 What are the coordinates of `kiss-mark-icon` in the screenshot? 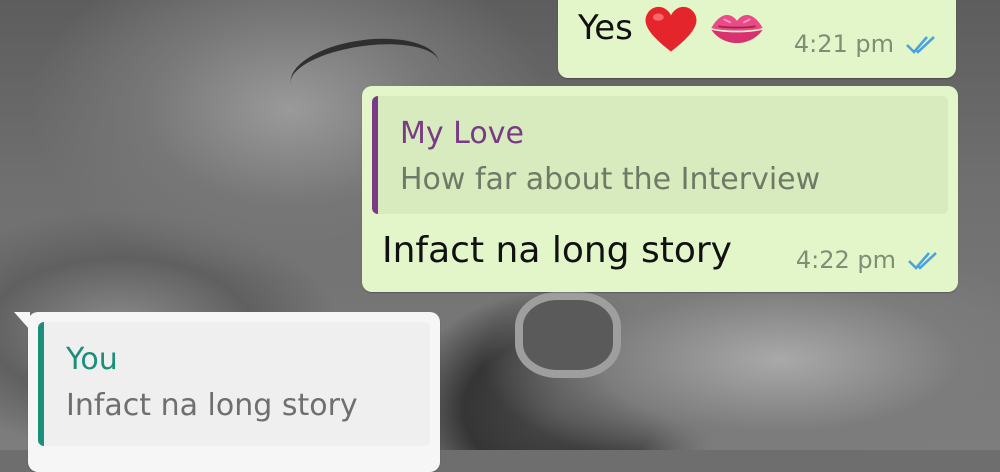 It's located at (737, 29).